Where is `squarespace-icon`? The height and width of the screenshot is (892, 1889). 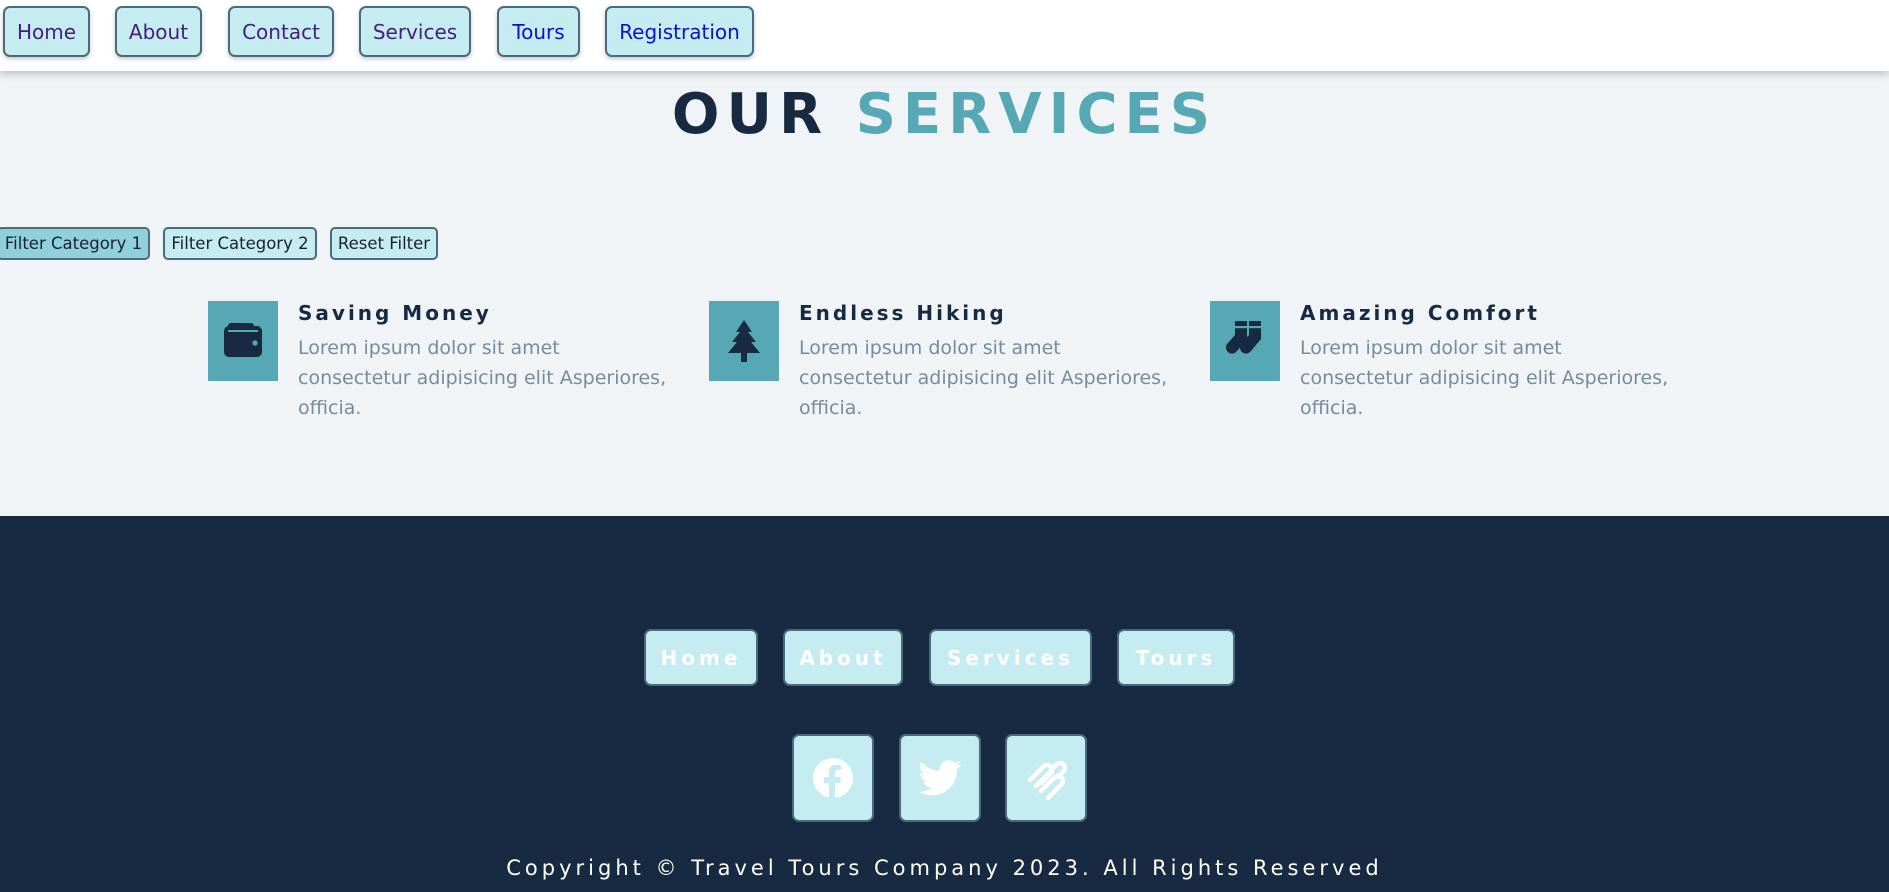
squarespace-icon is located at coordinates (1047, 780).